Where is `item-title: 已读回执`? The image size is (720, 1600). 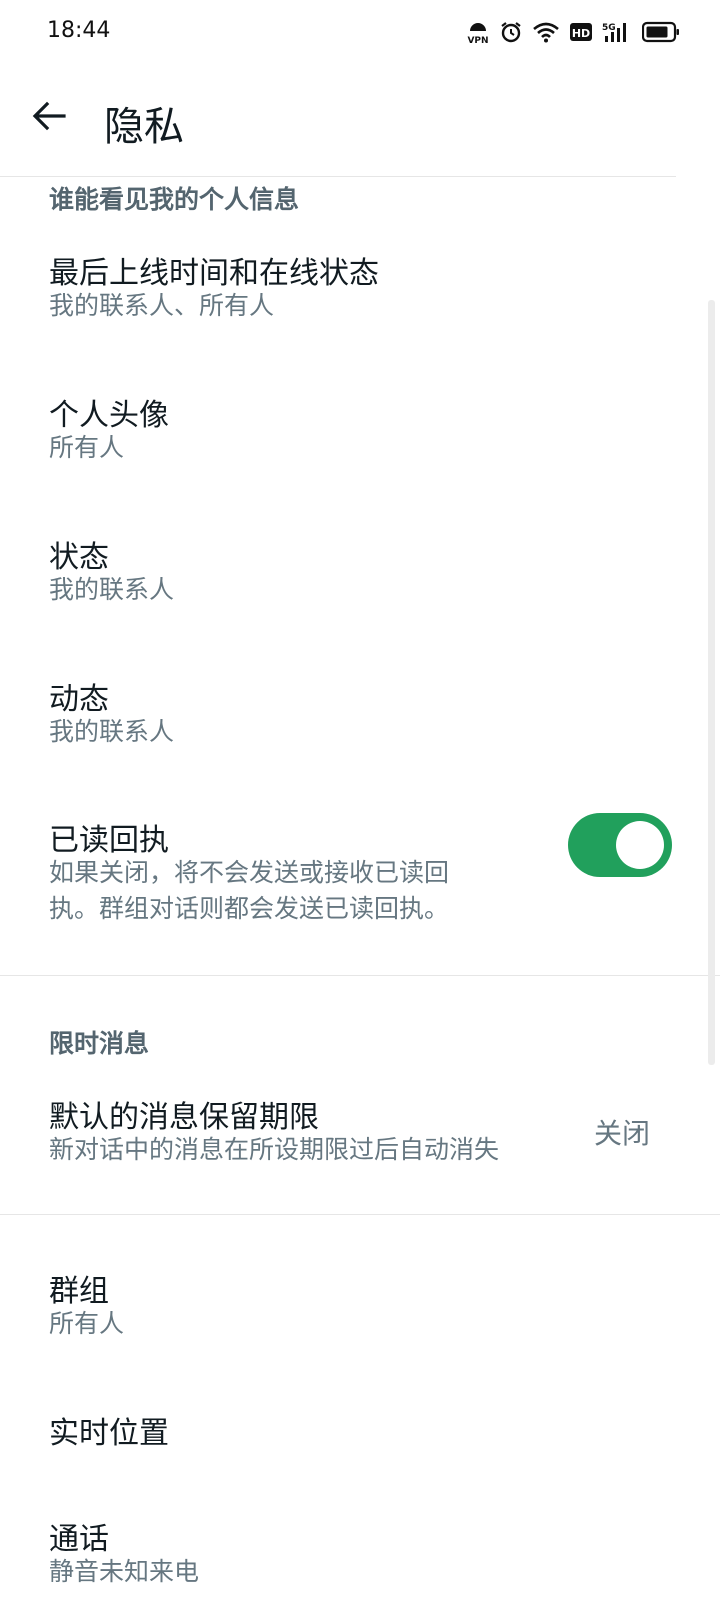
item-title: 已读回执 is located at coordinates (109, 840).